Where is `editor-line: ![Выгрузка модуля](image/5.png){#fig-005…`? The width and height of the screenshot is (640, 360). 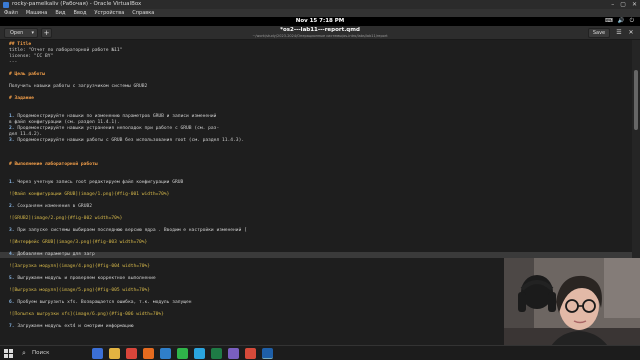 editor-line: ![Выгрузка модуля](image/5.png){#fig-005… is located at coordinates (79, 291).